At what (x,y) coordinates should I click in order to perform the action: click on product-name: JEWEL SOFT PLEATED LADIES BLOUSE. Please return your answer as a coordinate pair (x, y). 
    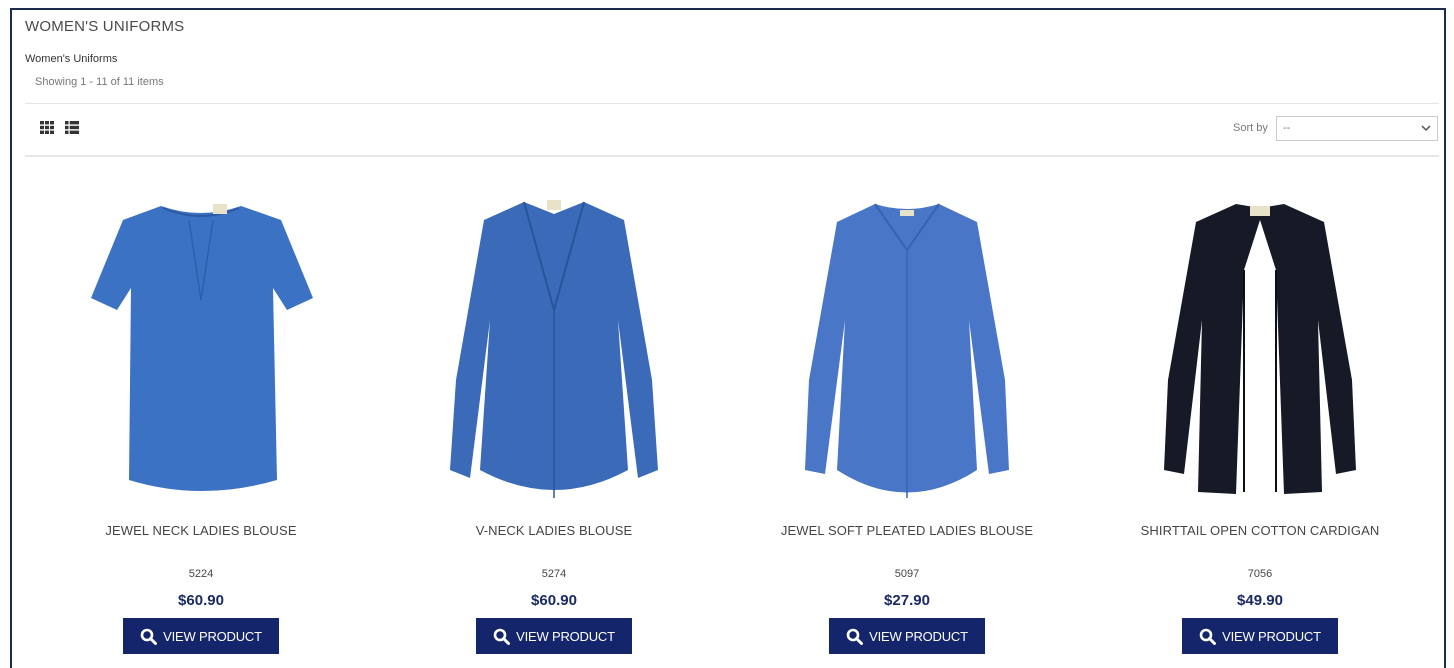
    Looking at the image, I should click on (907, 530).